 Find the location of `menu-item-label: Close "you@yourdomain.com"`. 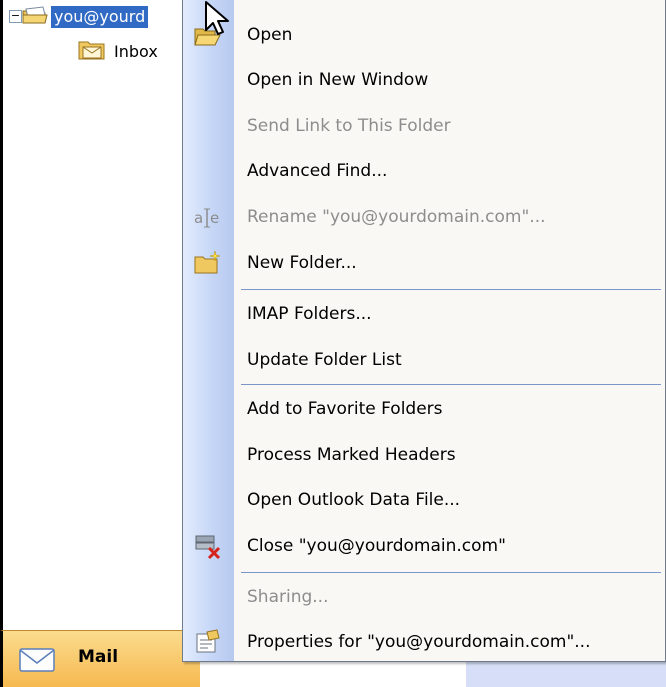

menu-item-label: Close "you@yourdomain.com" is located at coordinates (376, 546).